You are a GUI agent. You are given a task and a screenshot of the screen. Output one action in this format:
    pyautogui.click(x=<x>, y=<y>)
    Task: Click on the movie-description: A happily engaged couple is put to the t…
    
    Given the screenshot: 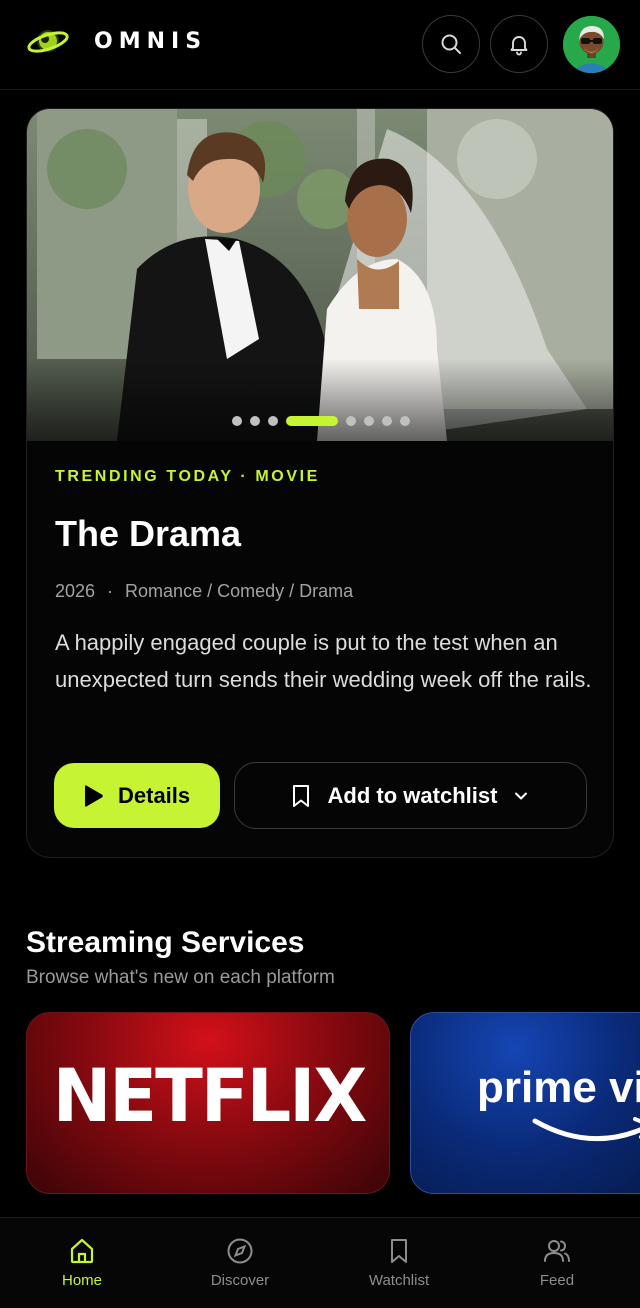 What is the action you would take?
    pyautogui.click(x=323, y=661)
    